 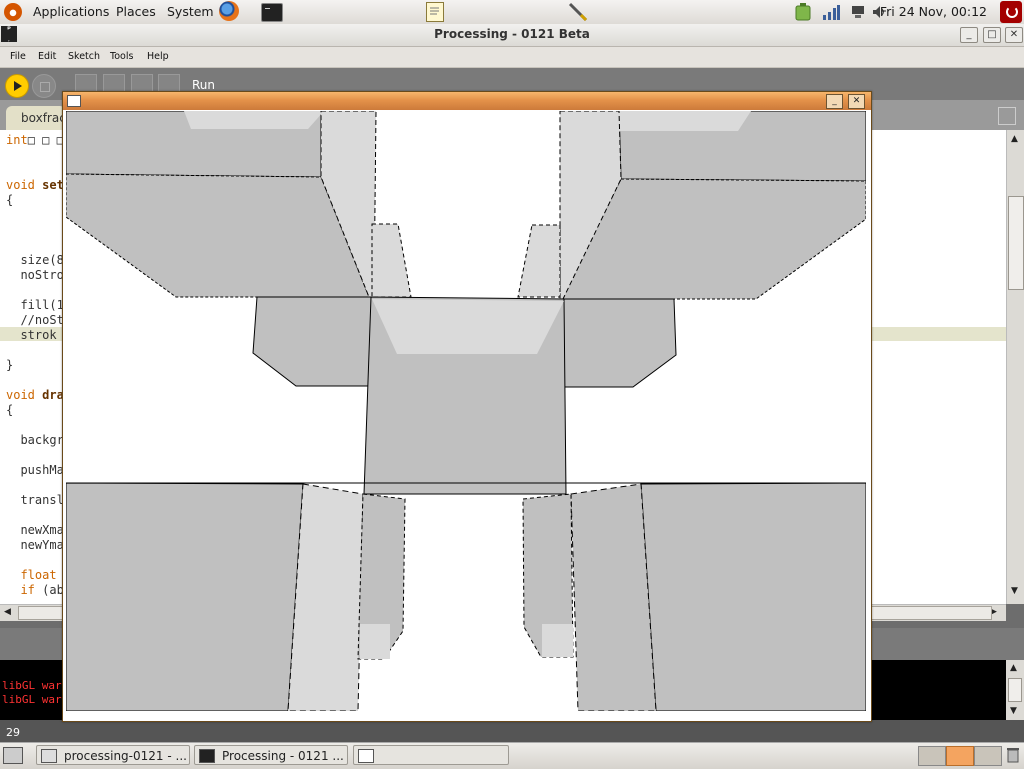 What do you see at coordinates (35, 320) in the screenshot?
I see `code-text: //noSt` at bounding box center [35, 320].